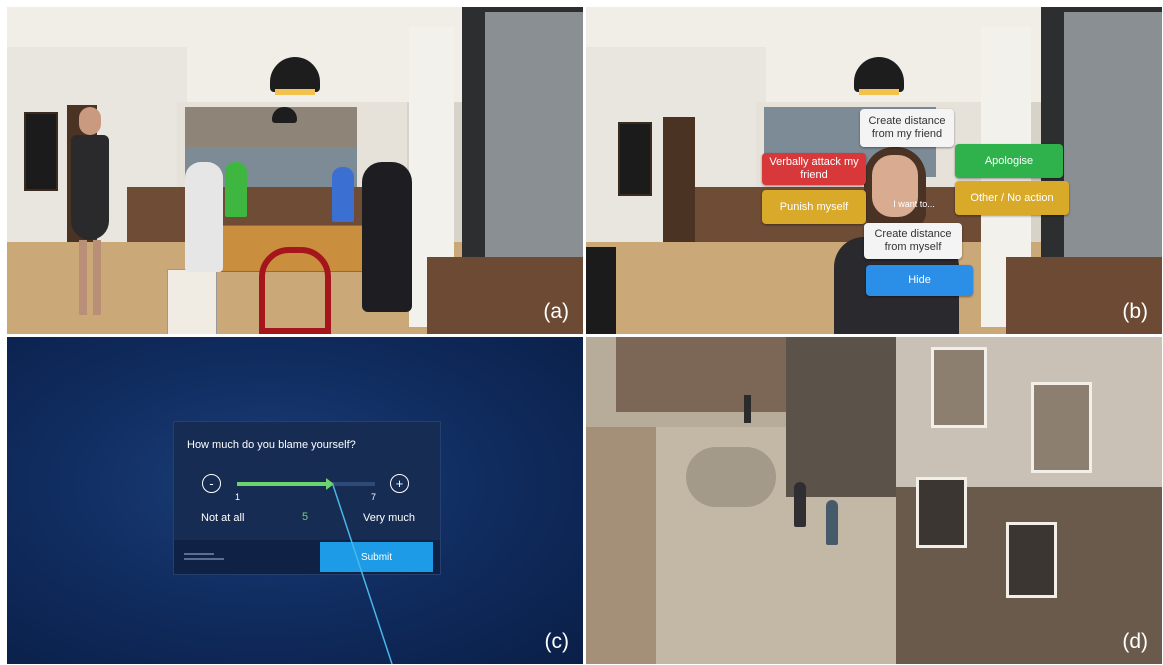  What do you see at coordinates (679, 187) in the screenshot?
I see `door` at bounding box center [679, 187].